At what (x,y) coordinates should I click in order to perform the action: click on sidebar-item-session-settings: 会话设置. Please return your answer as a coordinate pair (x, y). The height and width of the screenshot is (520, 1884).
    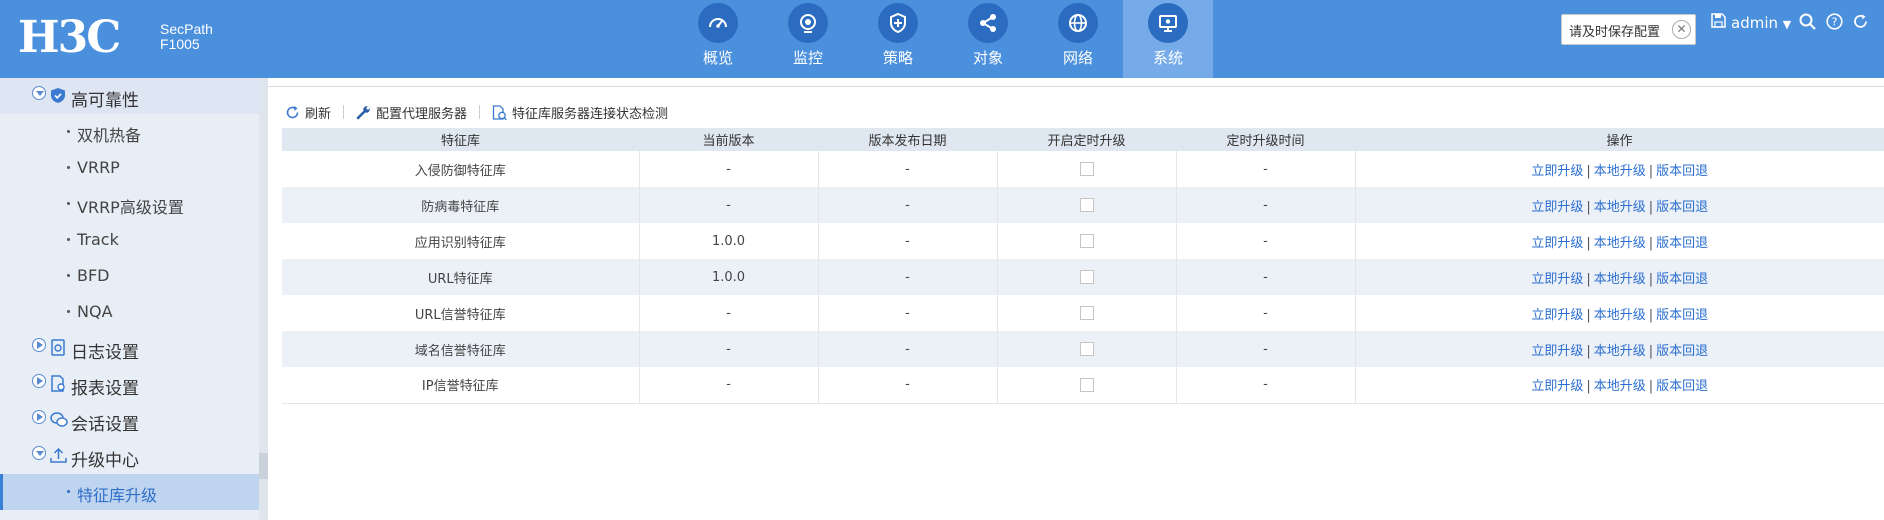
    Looking at the image, I should click on (129, 420).